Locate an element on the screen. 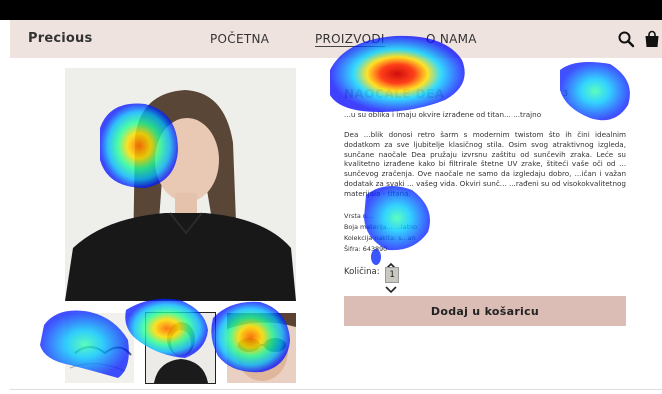 The image size is (662, 394). search-icon is located at coordinates (626, 39).